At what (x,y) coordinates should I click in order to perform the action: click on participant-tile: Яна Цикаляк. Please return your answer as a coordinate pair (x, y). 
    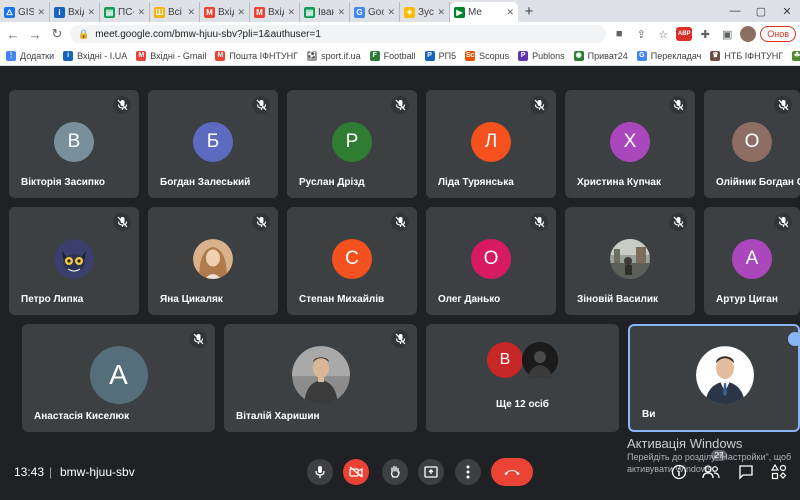
    Looking at the image, I should click on (213, 261).